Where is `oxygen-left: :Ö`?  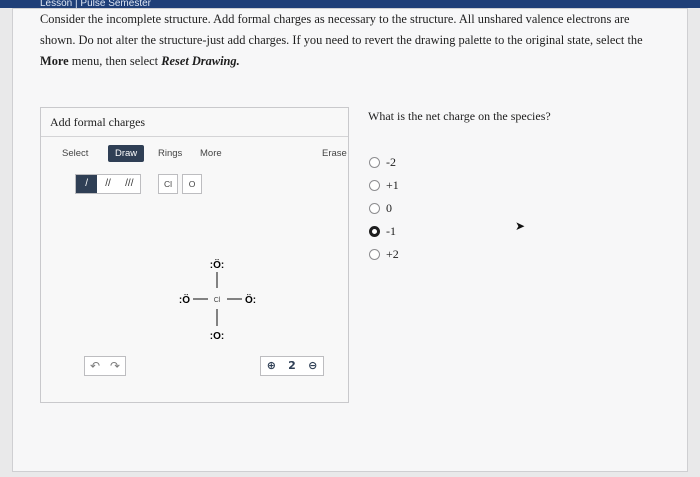
oxygen-left: :Ö is located at coordinates (184, 299).